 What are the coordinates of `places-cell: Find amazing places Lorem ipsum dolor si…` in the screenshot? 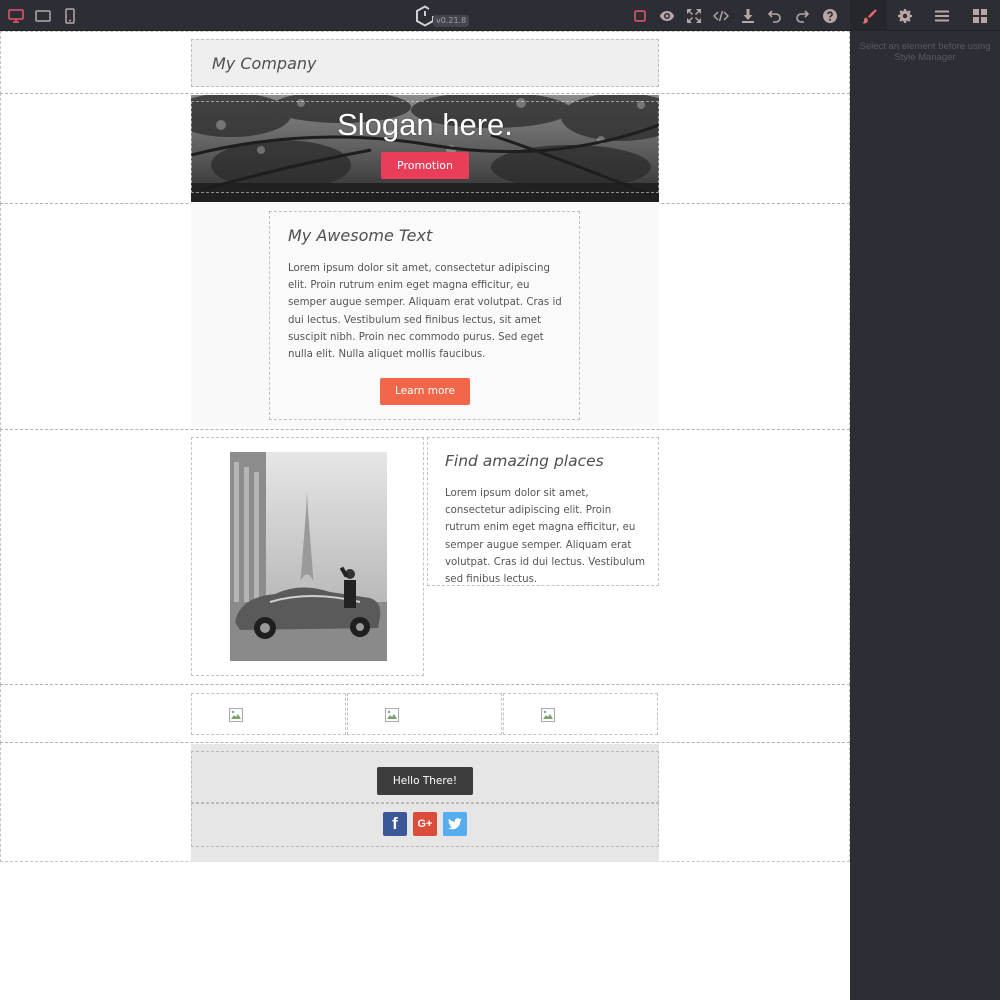 It's located at (543, 511).